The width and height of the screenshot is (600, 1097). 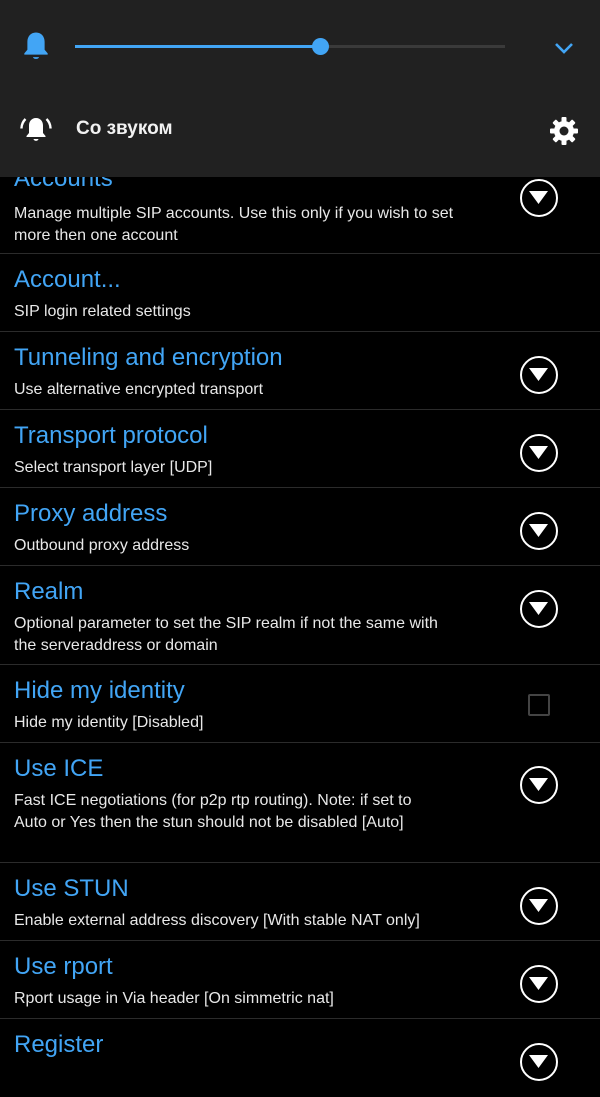 What do you see at coordinates (198, 46) in the screenshot?
I see `volume-slider-fill` at bounding box center [198, 46].